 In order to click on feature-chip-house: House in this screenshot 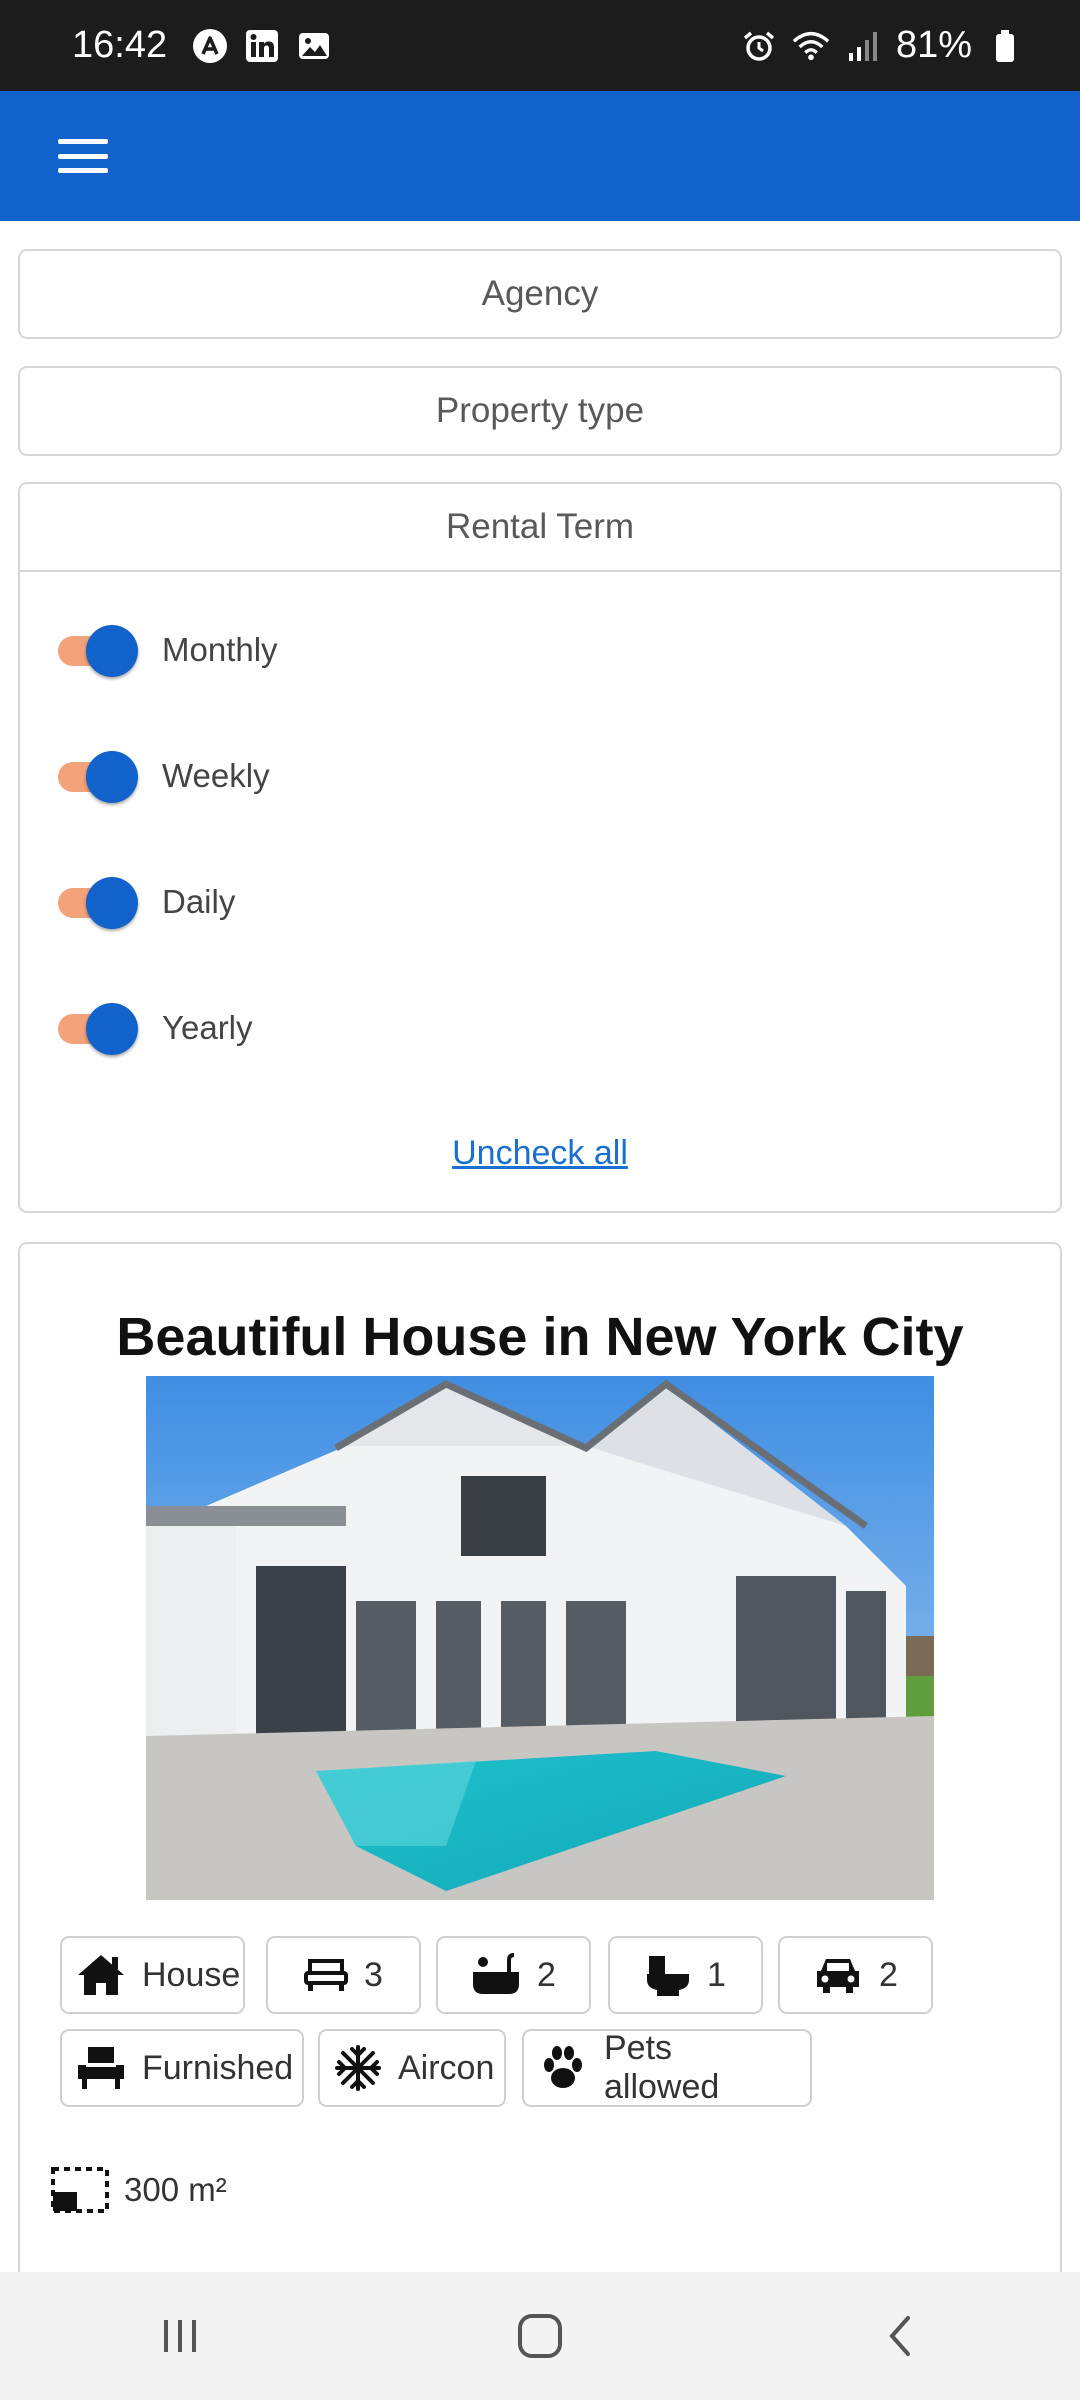, I will do `click(152, 1975)`.